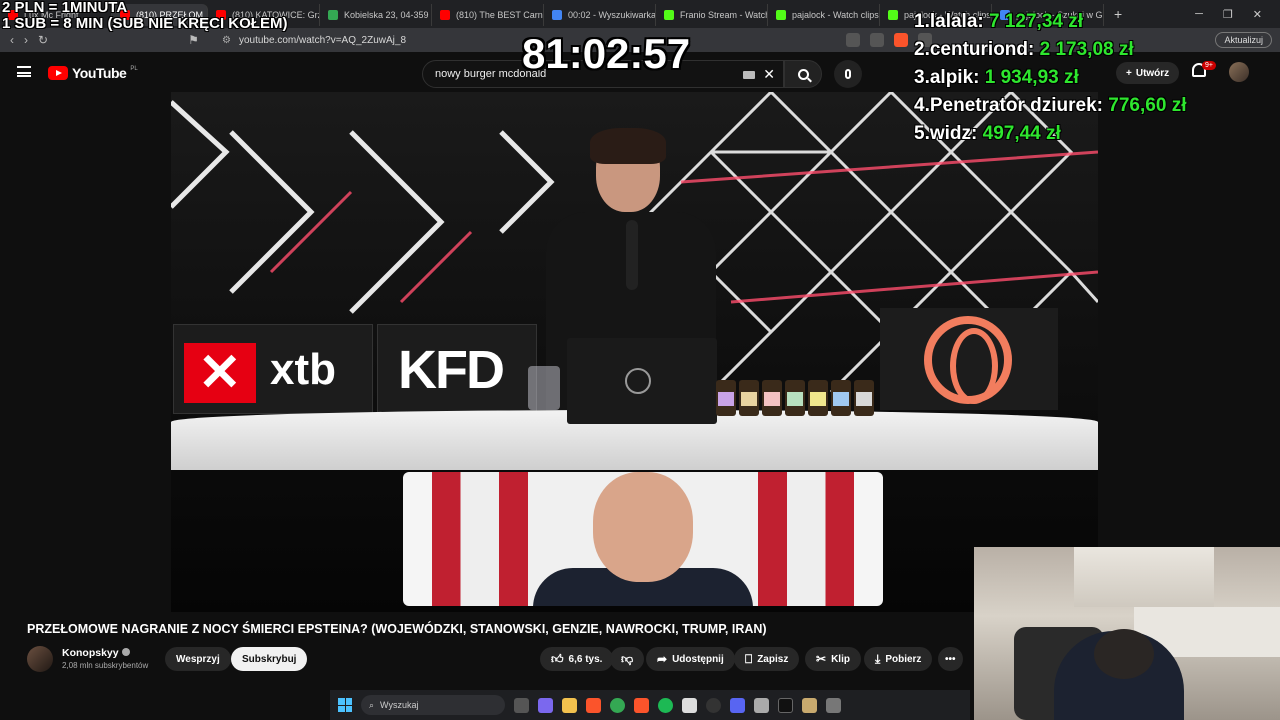 This screenshot has width=1280, height=720. I want to click on windows-taskbar: ⌕ Wyszukaj, so click(650, 705).